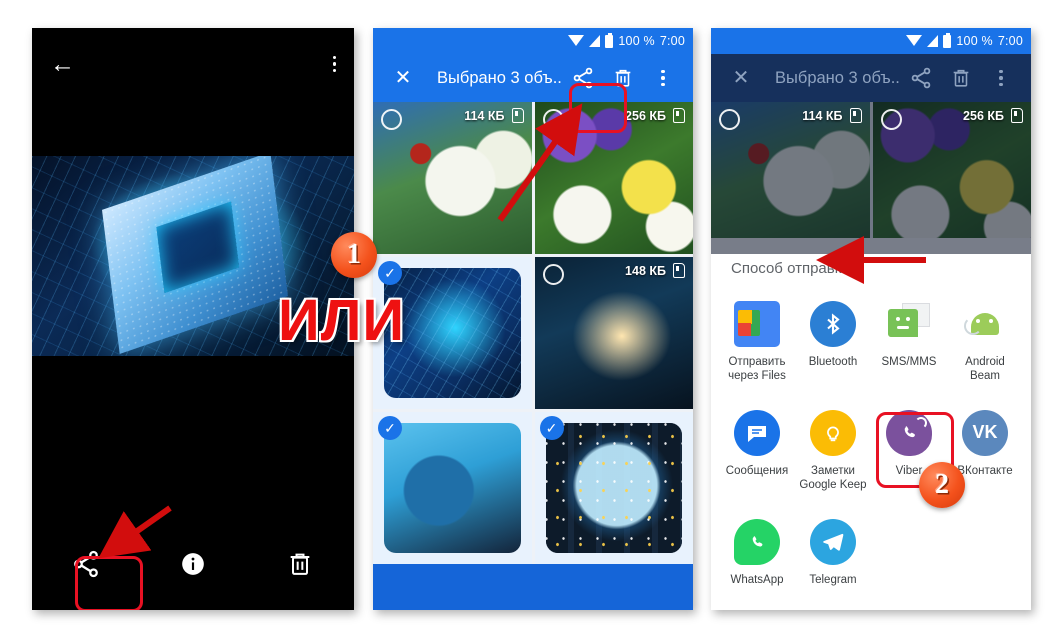  I want to click on grid-item: 114 КБ, so click(790, 178).